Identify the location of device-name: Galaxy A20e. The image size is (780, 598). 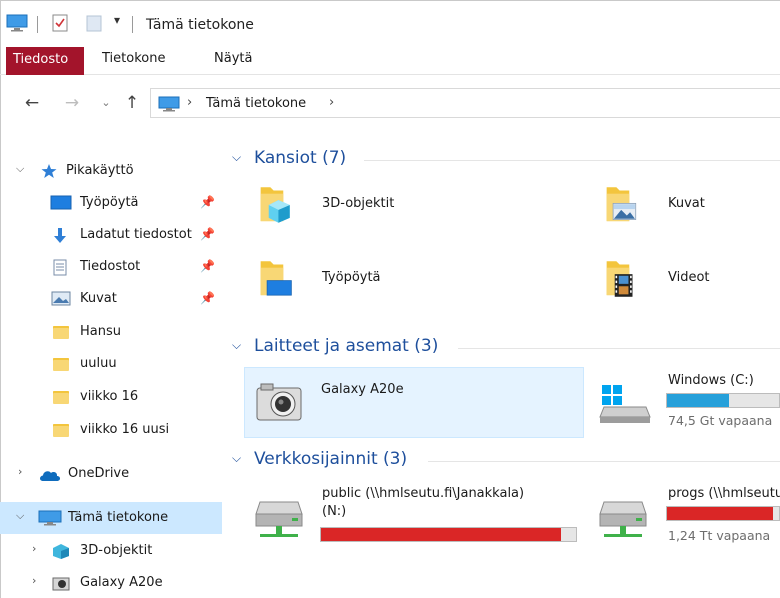
(362, 389).